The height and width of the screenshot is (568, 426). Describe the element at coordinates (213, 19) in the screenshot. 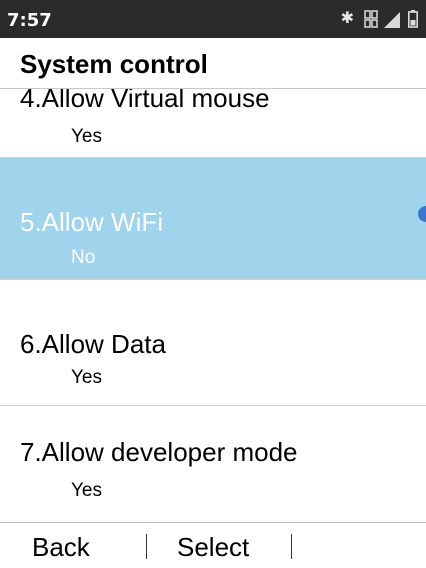

I see `status-bar: 7:57 ✱` at that location.